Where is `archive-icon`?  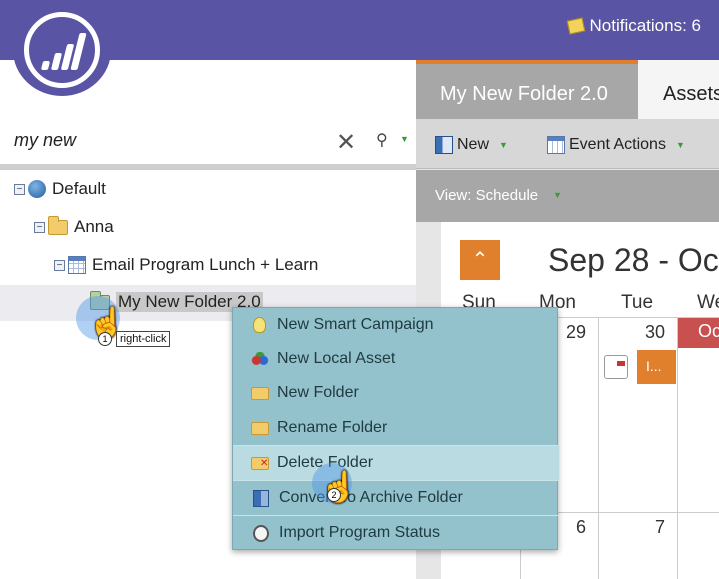
archive-icon is located at coordinates (261, 498).